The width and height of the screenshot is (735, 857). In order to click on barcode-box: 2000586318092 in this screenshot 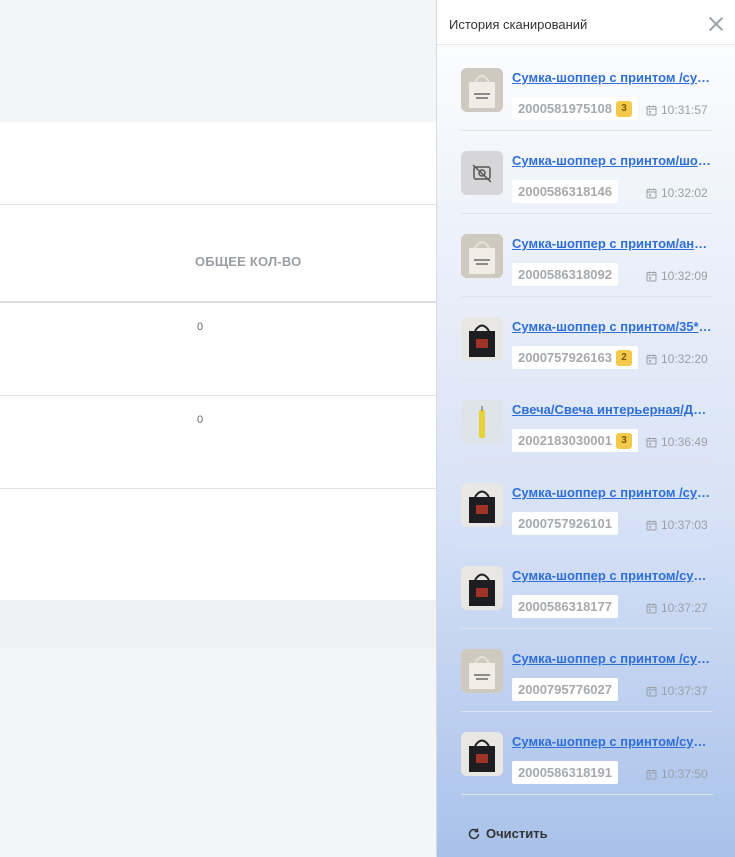, I will do `click(565, 274)`.